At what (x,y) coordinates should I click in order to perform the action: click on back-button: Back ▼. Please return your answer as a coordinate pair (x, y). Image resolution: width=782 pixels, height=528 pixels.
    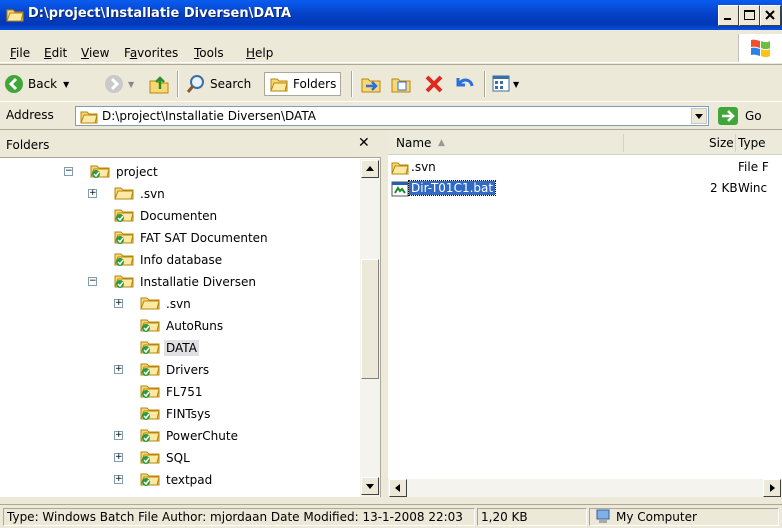
    Looking at the image, I should click on (36, 84).